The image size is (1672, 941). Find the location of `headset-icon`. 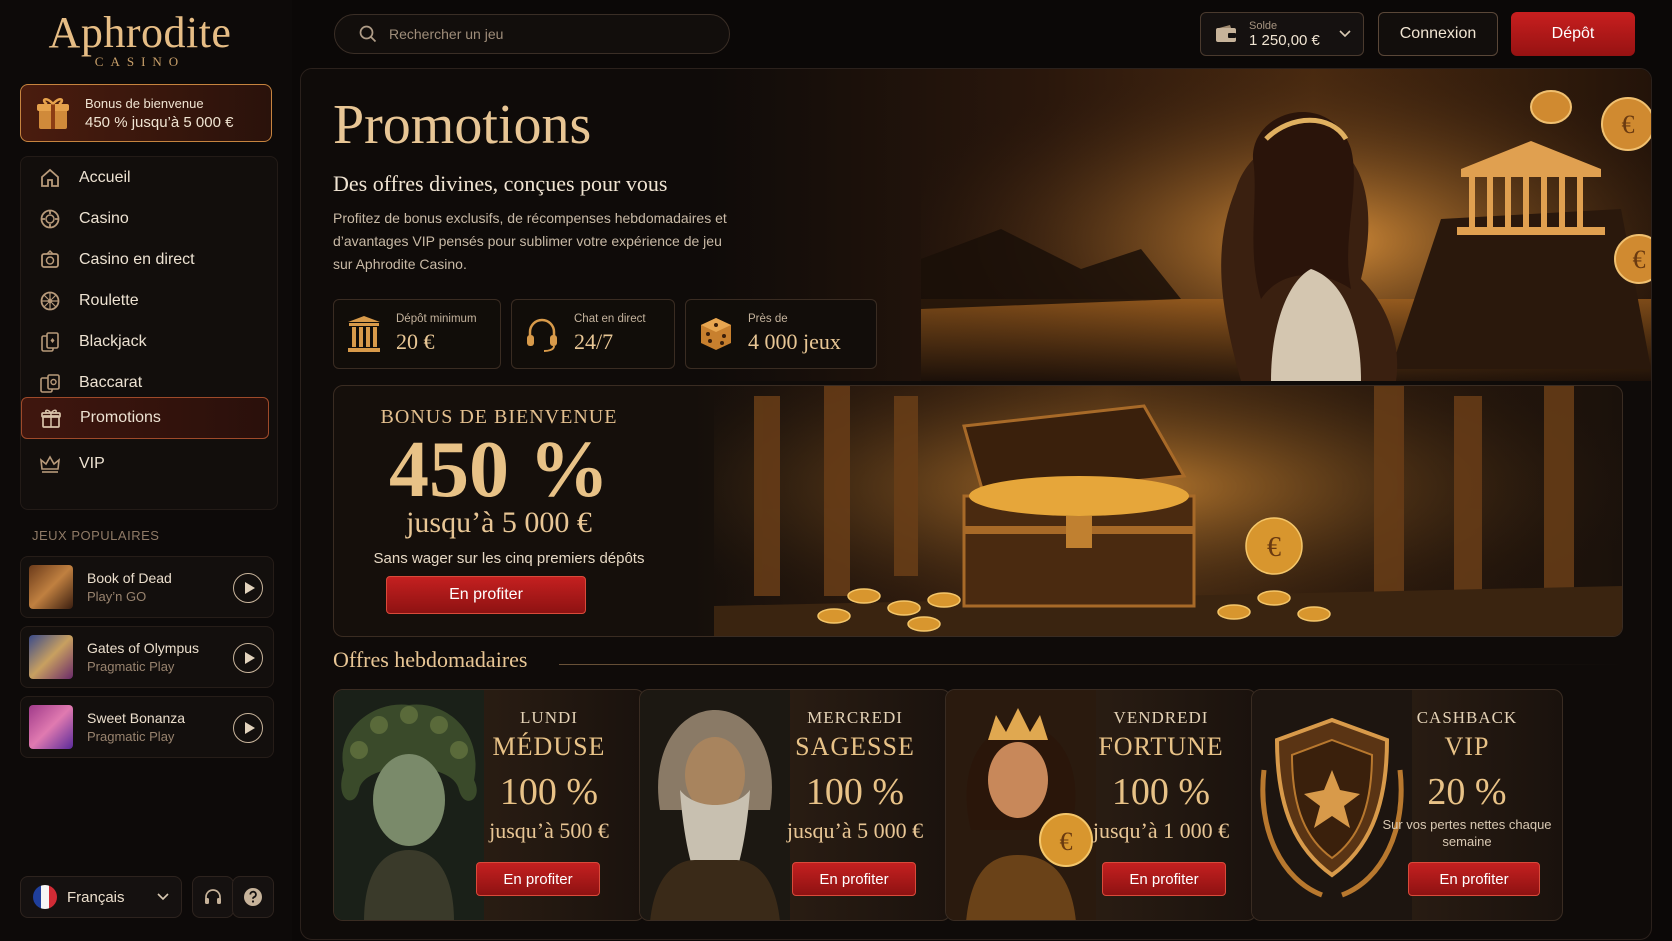

headset-icon is located at coordinates (213, 897).